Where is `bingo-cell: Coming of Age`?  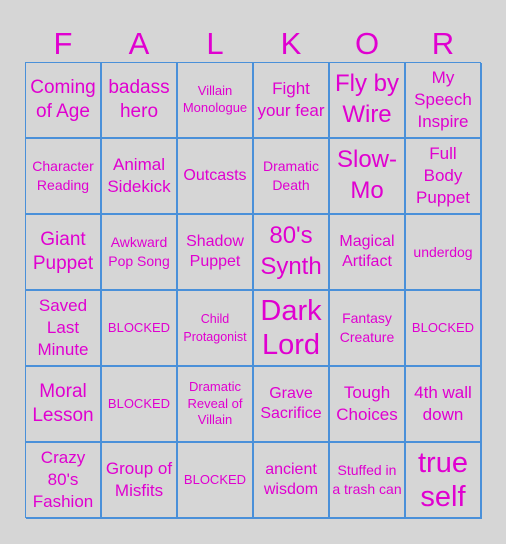
bingo-cell: Coming of Age is located at coordinates (64, 101).